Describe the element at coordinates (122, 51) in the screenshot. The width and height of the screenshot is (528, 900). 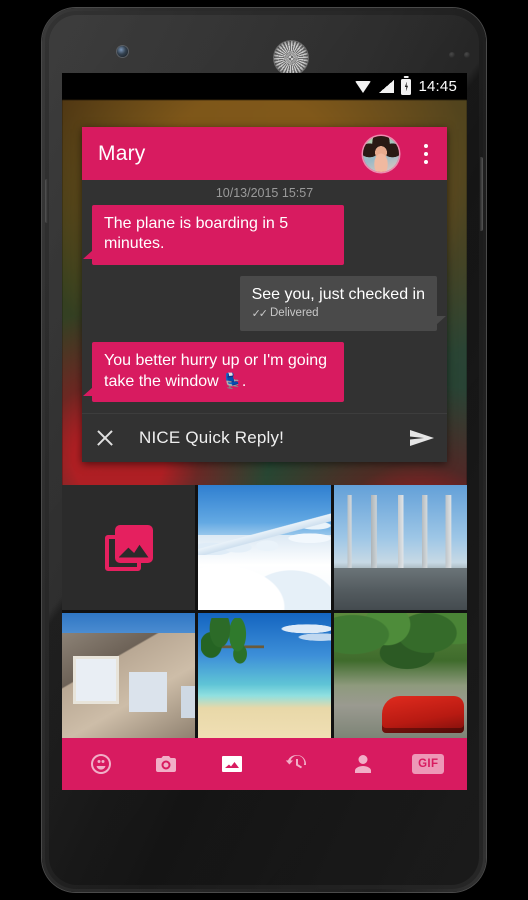
I see `front-camera-icon` at that location.